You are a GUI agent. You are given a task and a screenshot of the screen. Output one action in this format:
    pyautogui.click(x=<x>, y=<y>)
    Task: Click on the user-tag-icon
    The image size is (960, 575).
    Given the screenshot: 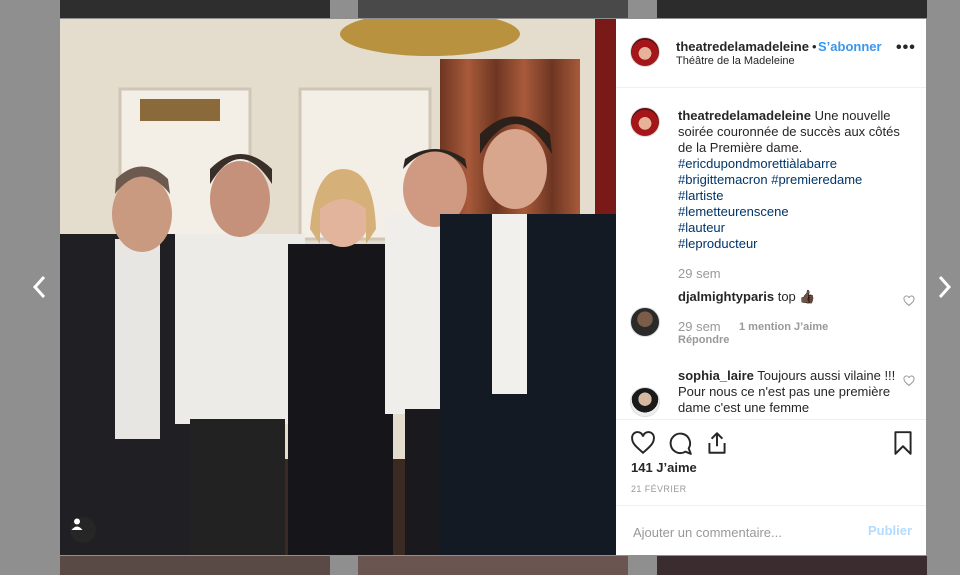 What is the action you would take?
    pyautogui.click(x=83, y=530)
    